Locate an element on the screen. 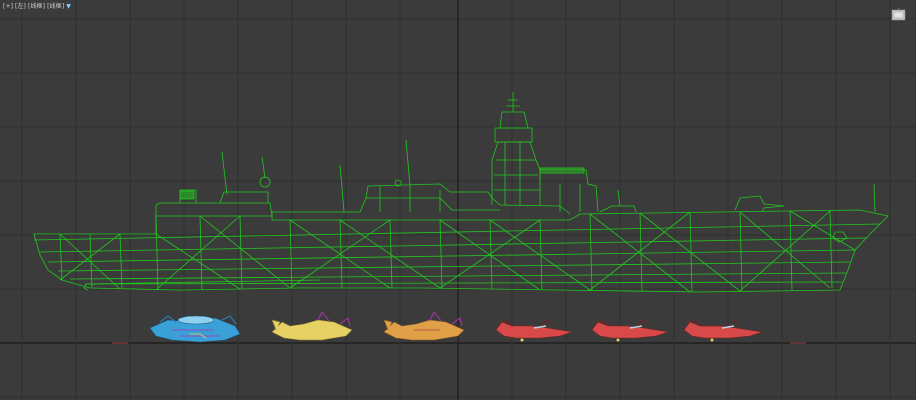 The width and height of the screenshot is (916, 400). aircraft-awacs is located at coordinates (195, 329).